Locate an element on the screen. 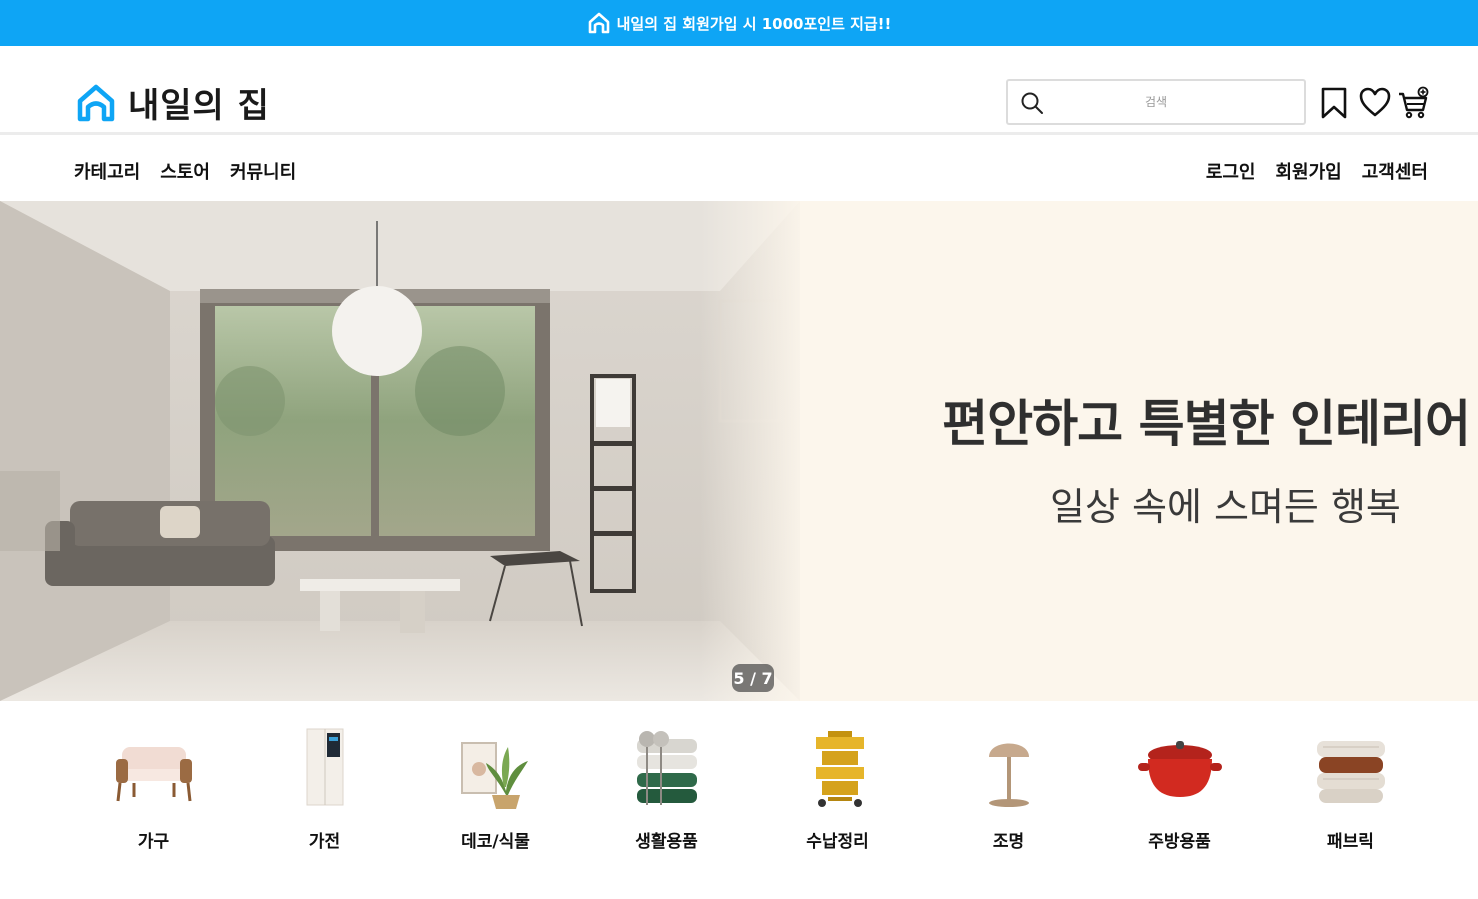 This screenshot has height=899, width=1478. hero-title: 편안하고 특별한 인테리어 is located at coordinates (1206, 424).